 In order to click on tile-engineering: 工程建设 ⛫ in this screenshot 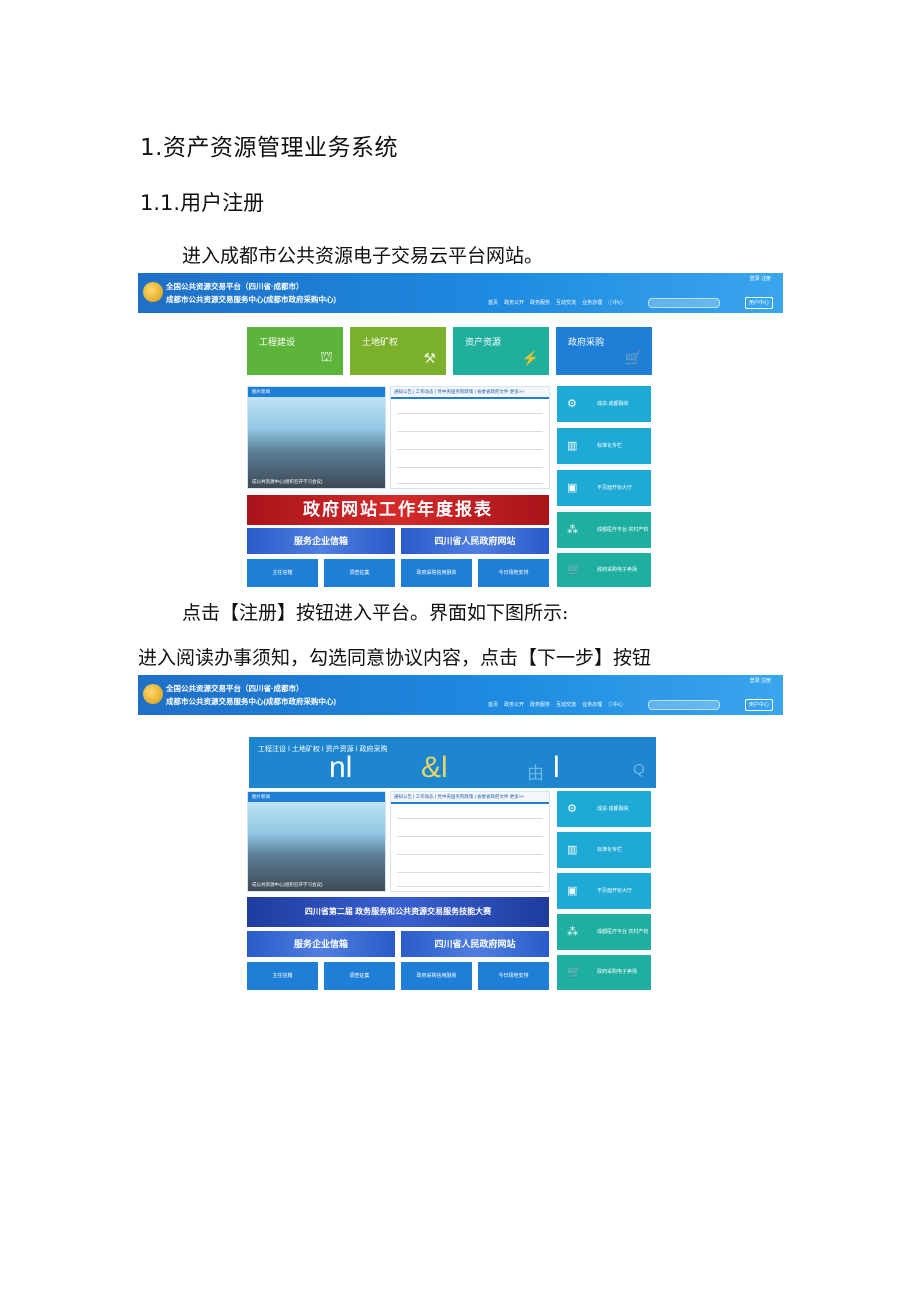, I will do `click(295, 351)`.